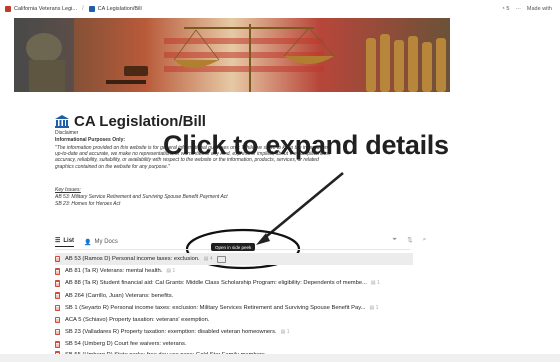 This screenshot has height=362, width=560. Describe the element at coordinates (208, 259) in the screenshot. I see `comment-count: ▤ 4` at that location.